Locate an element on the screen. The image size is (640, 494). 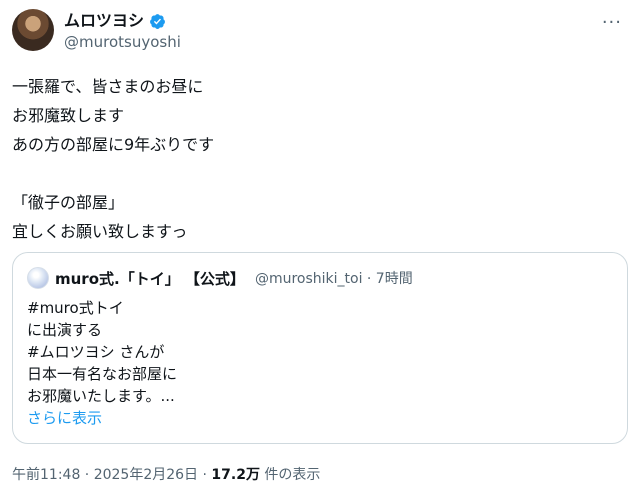
quoted-text-line: #muro式トイ is located at coordinates (75, 308).